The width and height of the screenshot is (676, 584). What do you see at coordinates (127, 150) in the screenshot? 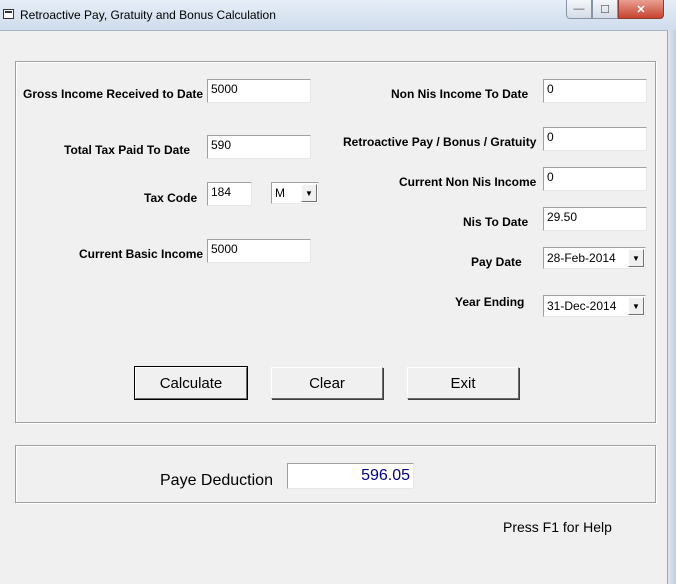
I see `total-tax-label: Total Tax Paid To Date` at bounding box center [127, 150].